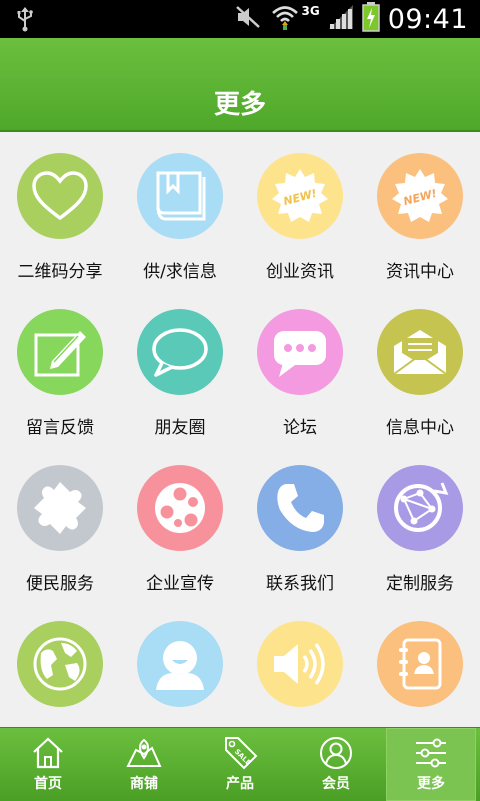 The width and height of the screenshot is (480, 801). I want to click on smiley-user-icon, so click(180, 664).